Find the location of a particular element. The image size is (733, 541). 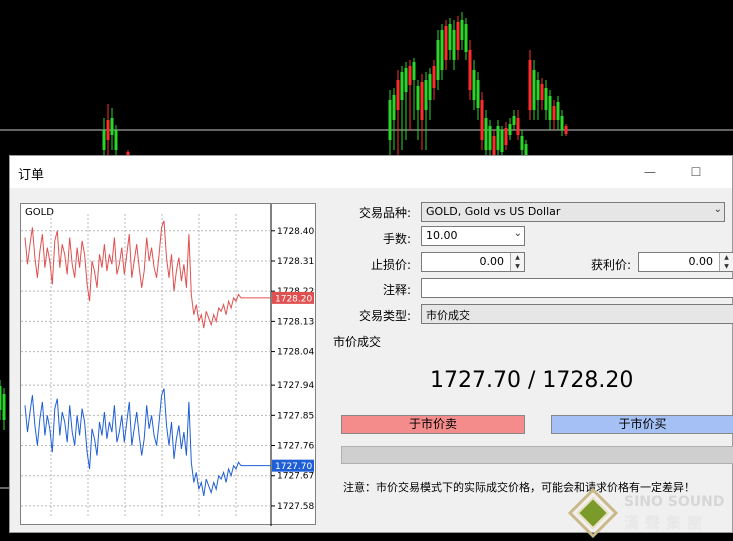

window-title: 订单 is located at coordinates (31, 175).